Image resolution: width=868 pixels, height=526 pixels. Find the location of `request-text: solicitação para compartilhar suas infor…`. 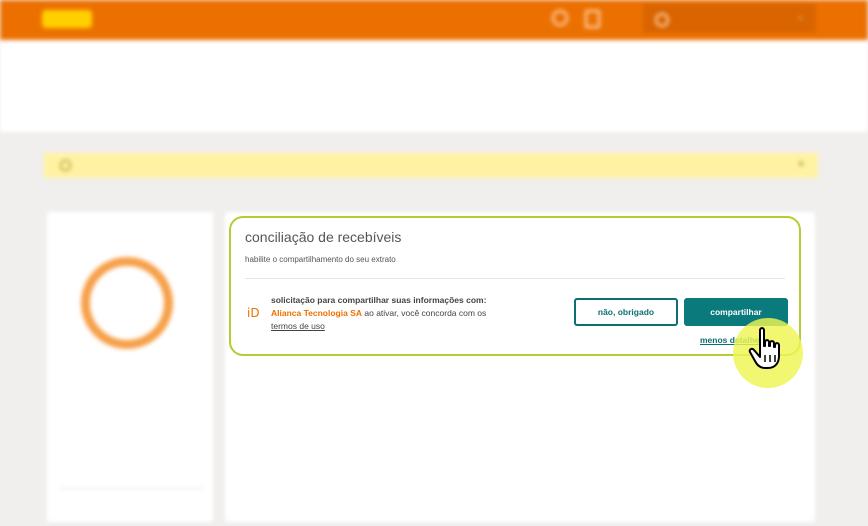

request-text: solicitação para compartilhar suas infor… is located at coordinates (379, 300).